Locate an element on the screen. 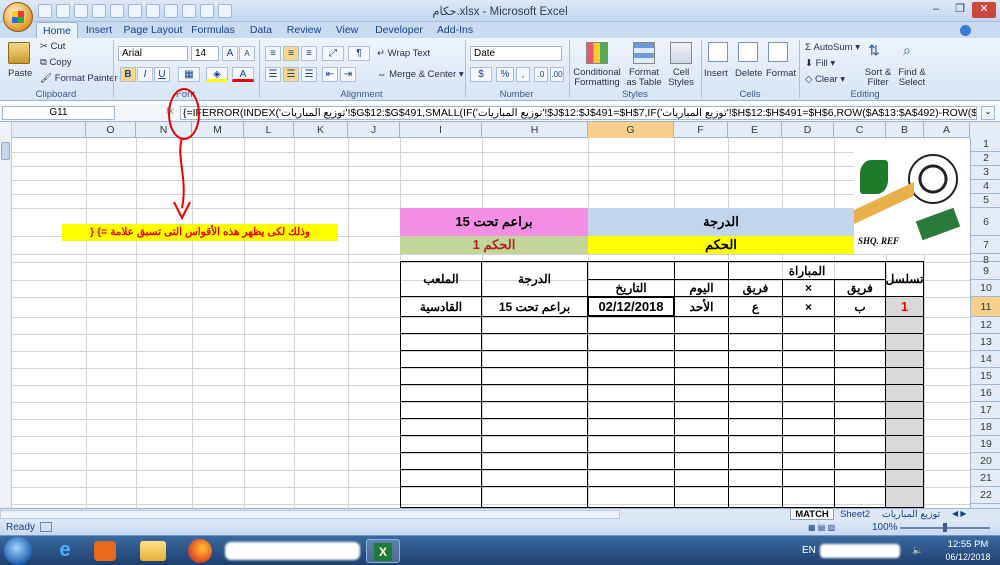  cell-team-b: ب is located at coordinates (860, 306).